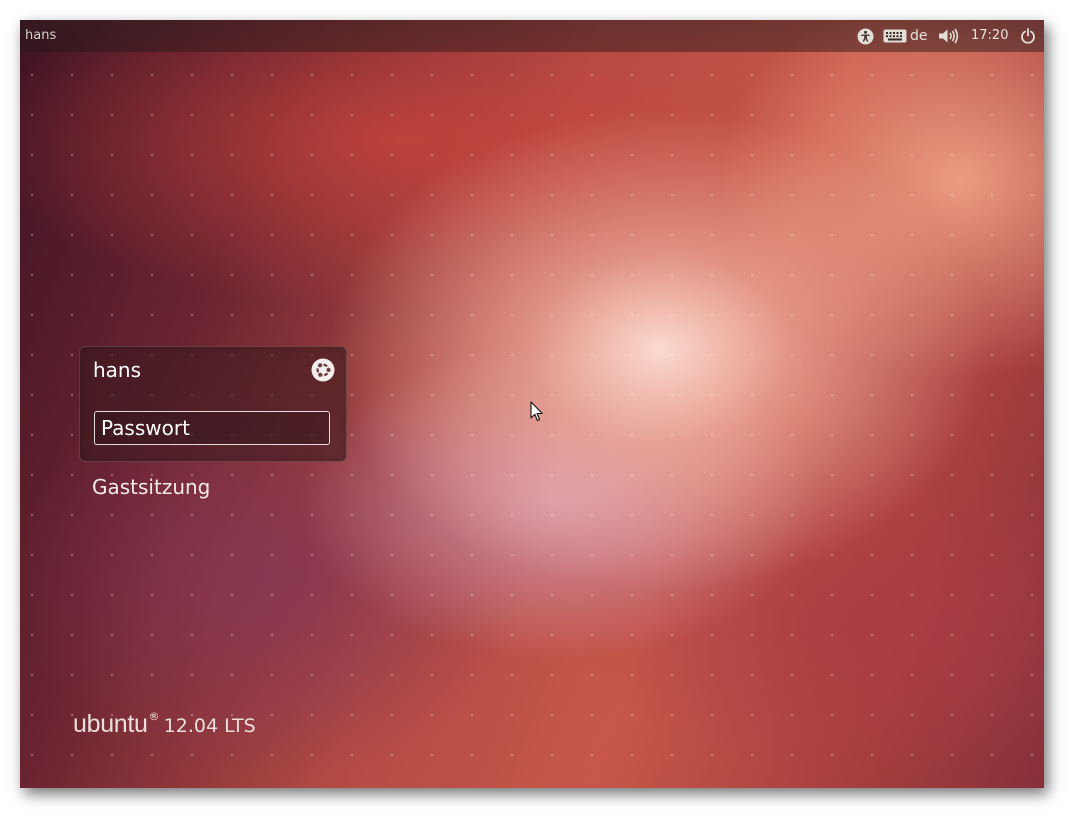 The image size is (1084, 828). Describe the element at coordinates (323, 370) in the screenshot. I see `ubuntu-session-icon` at that location.